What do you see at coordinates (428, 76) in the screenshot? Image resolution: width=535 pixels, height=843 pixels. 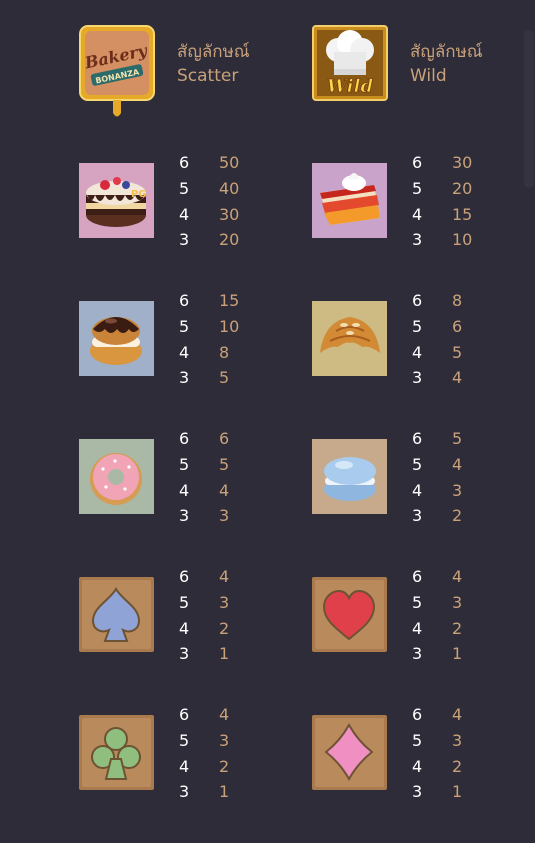 I see `wild-label-en: Wild` at bounding box center [428, 76].